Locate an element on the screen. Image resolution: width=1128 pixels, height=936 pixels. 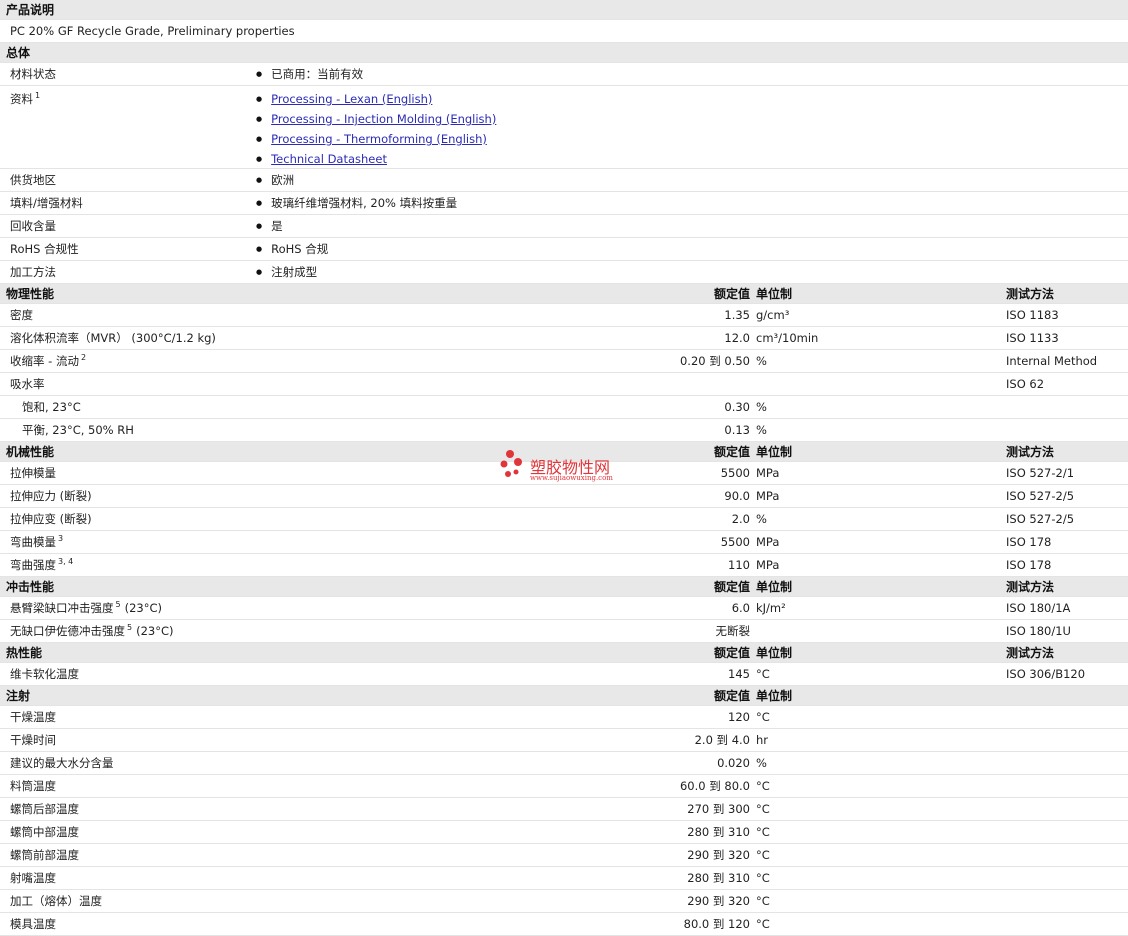
document-link-item: Technical Datasheet is located at coordinates (376, 159).